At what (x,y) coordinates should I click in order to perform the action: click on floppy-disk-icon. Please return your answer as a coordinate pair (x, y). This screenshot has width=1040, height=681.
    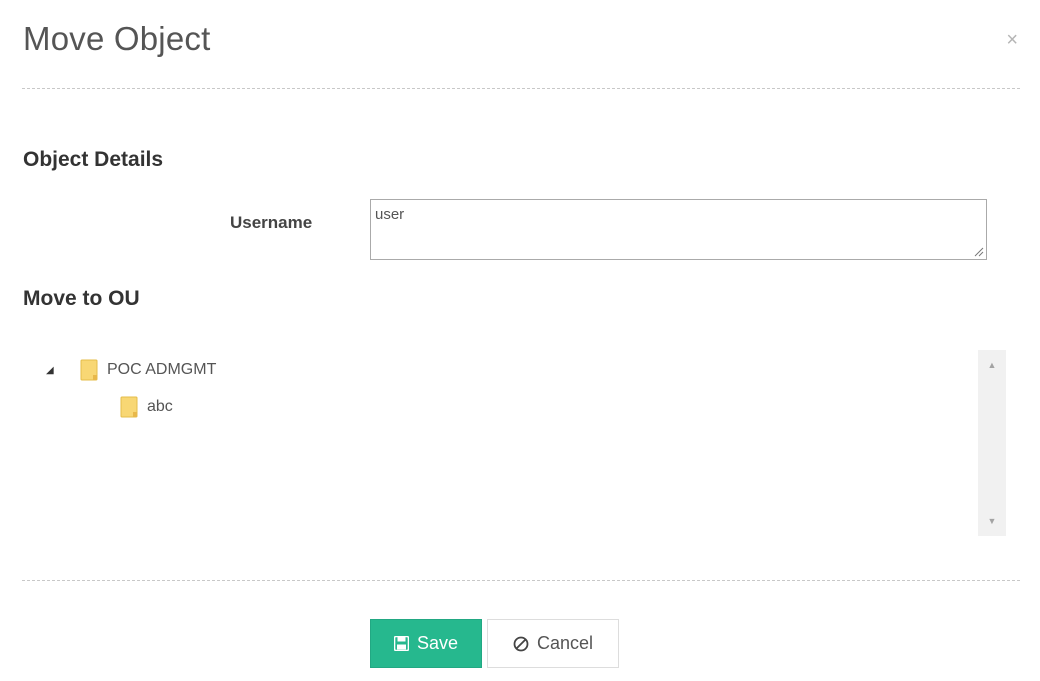
    Looking at the image, I should click on (401, 643).